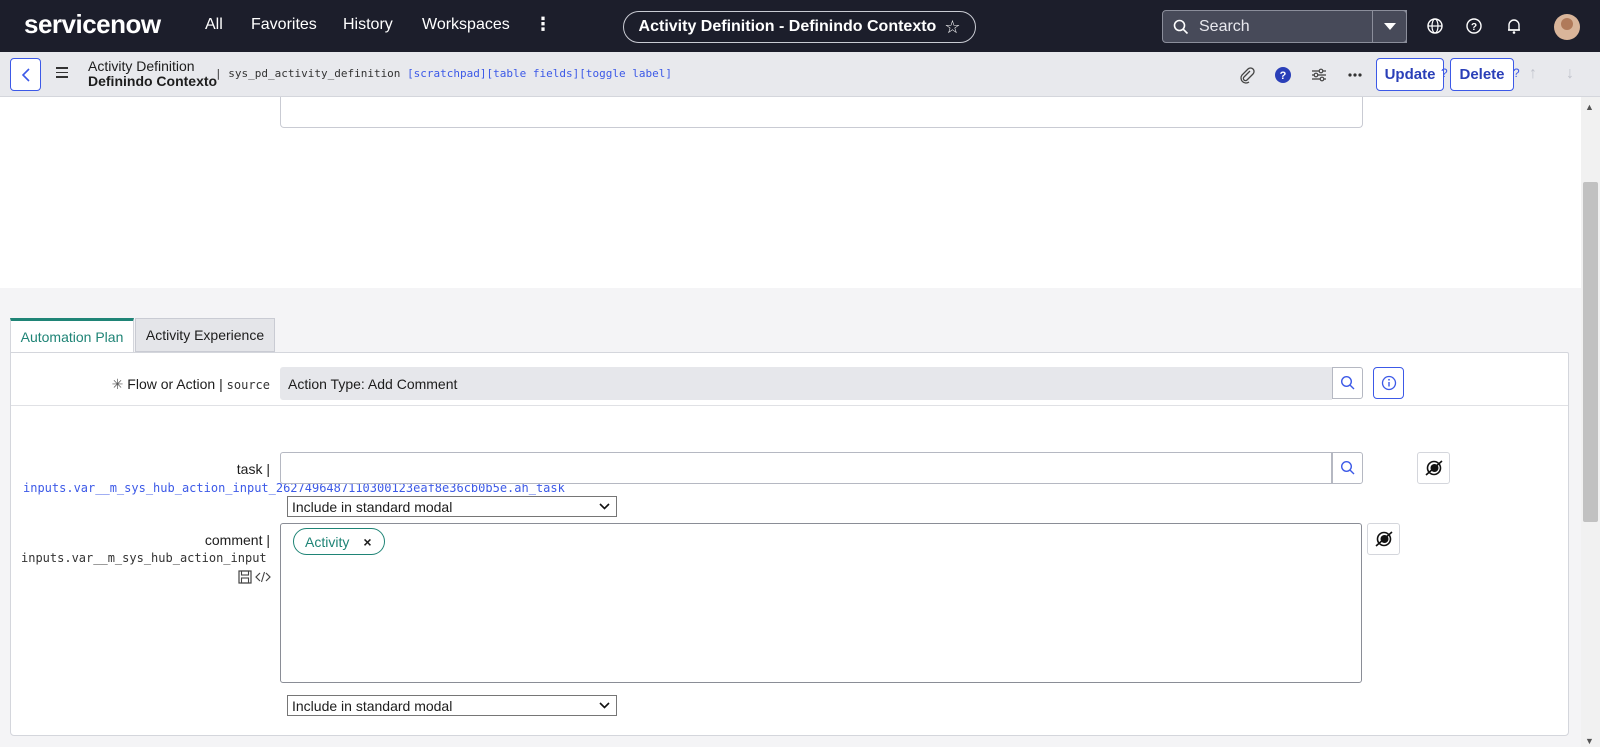  Describe the element at coordinates (952, 27) in the screenshot. I see `star-icon: ☆` at that location.